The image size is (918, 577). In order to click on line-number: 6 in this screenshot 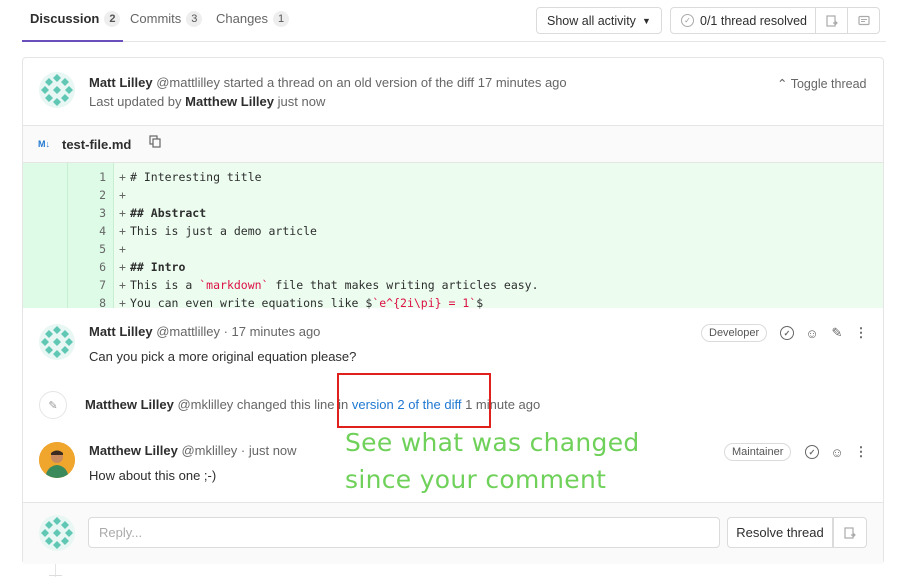, I will do `click(87, 267)`.